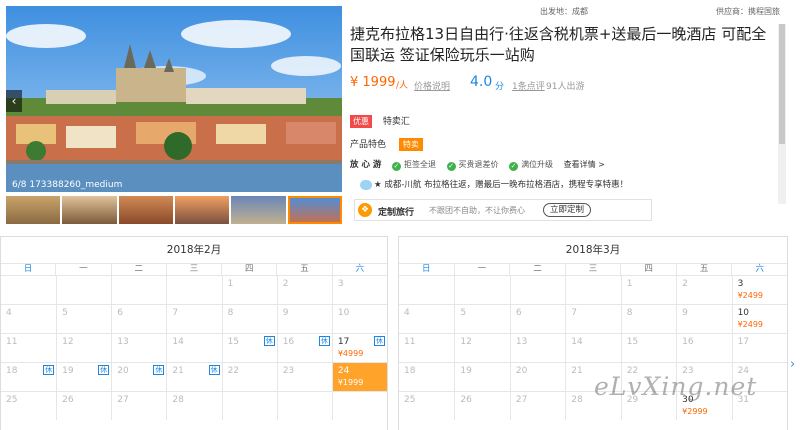 The image size is (800, 430). Describe the element at coordinates (380, 121) in the screenshot. I see `promo-row: 优惠 特卖汇` at that location.